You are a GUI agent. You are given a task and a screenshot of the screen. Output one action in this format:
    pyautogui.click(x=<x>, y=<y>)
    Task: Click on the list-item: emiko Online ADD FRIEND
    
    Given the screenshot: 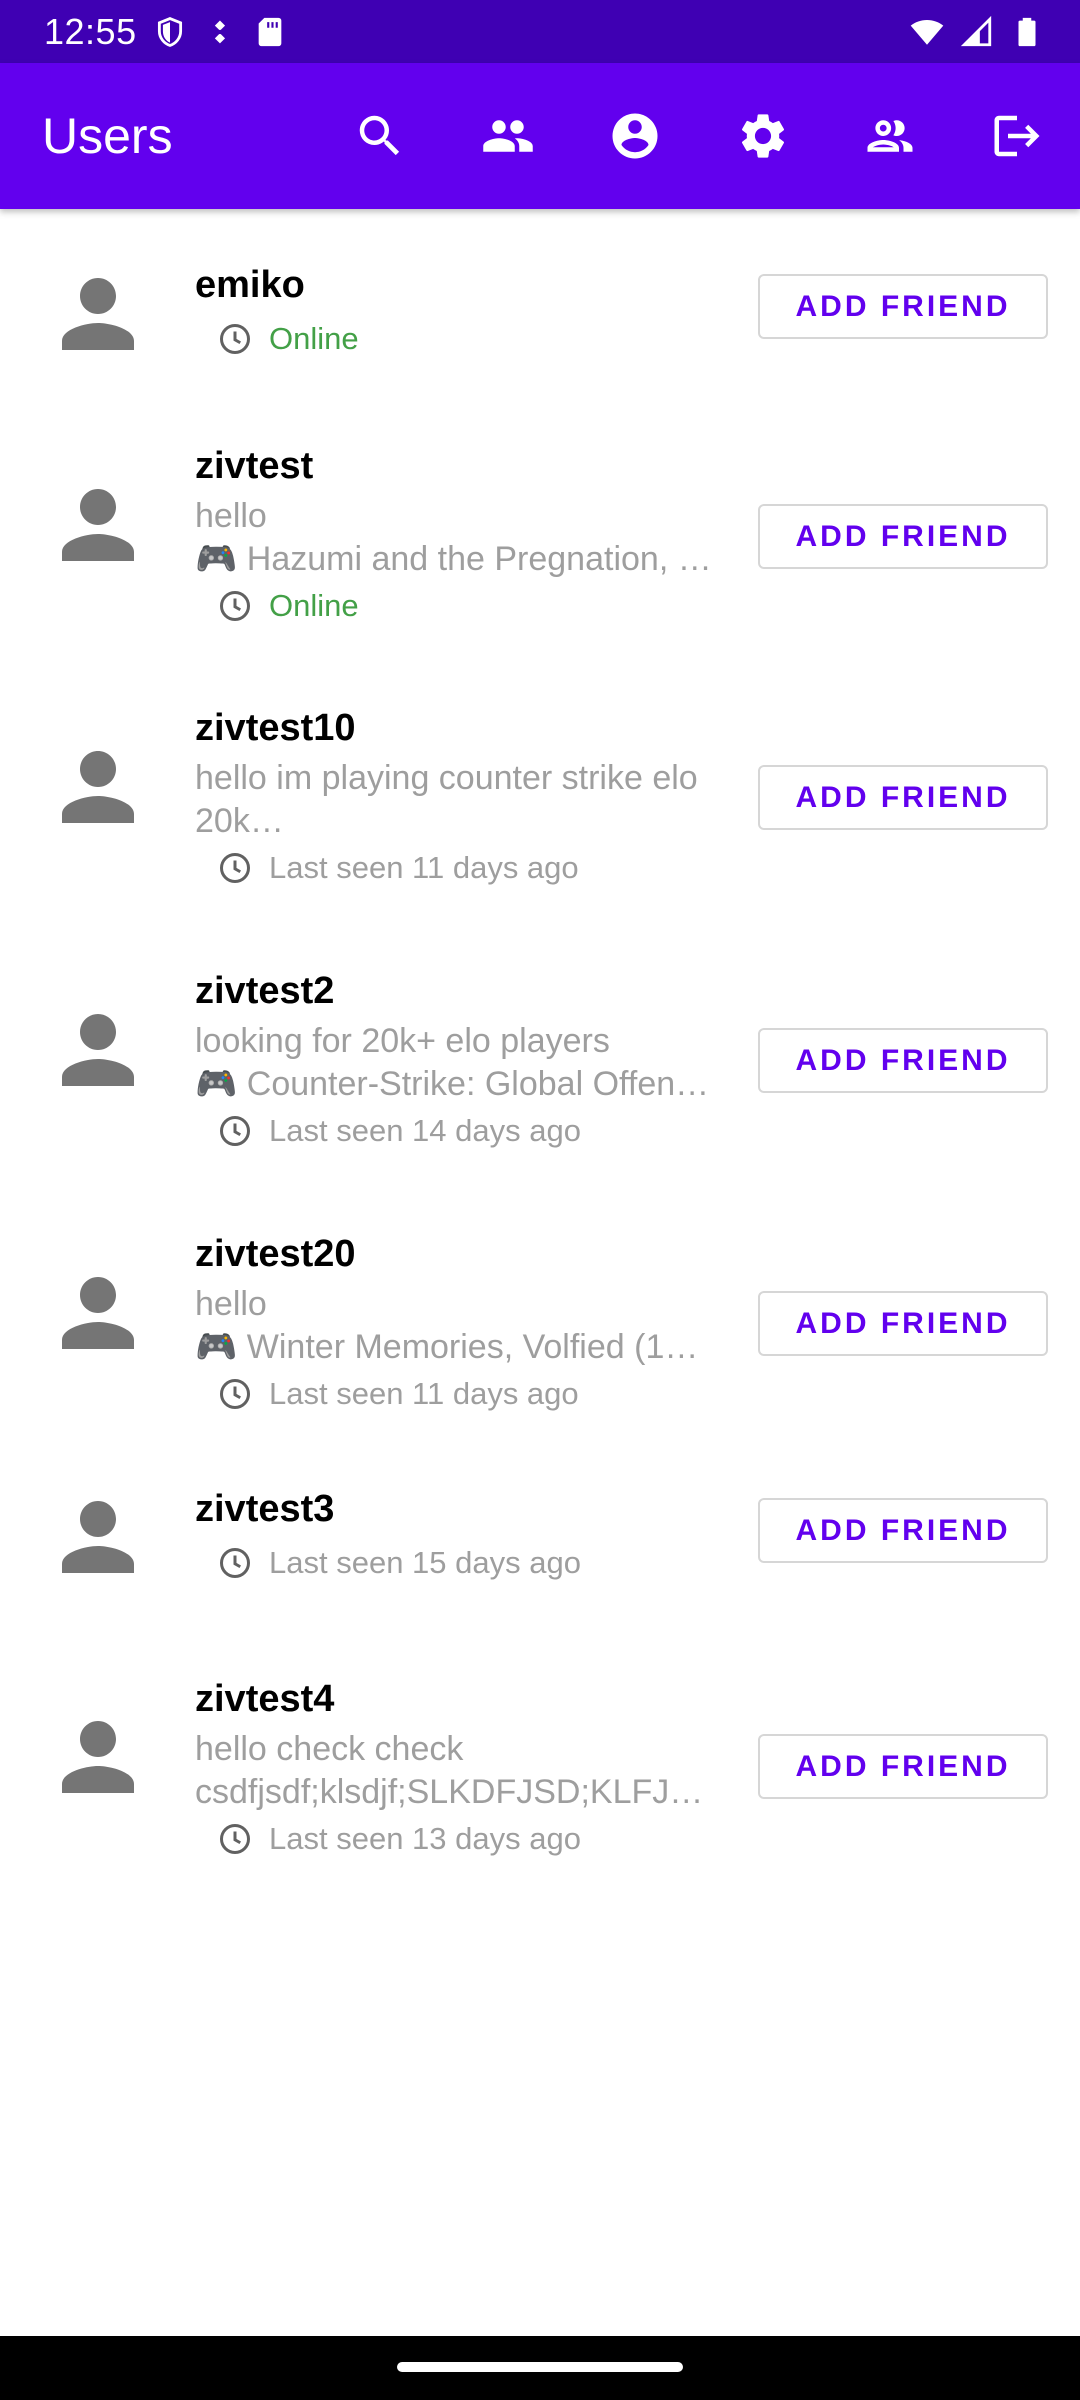 What is the action you would take?
    pyautogui.click(x=540, y=302)
    